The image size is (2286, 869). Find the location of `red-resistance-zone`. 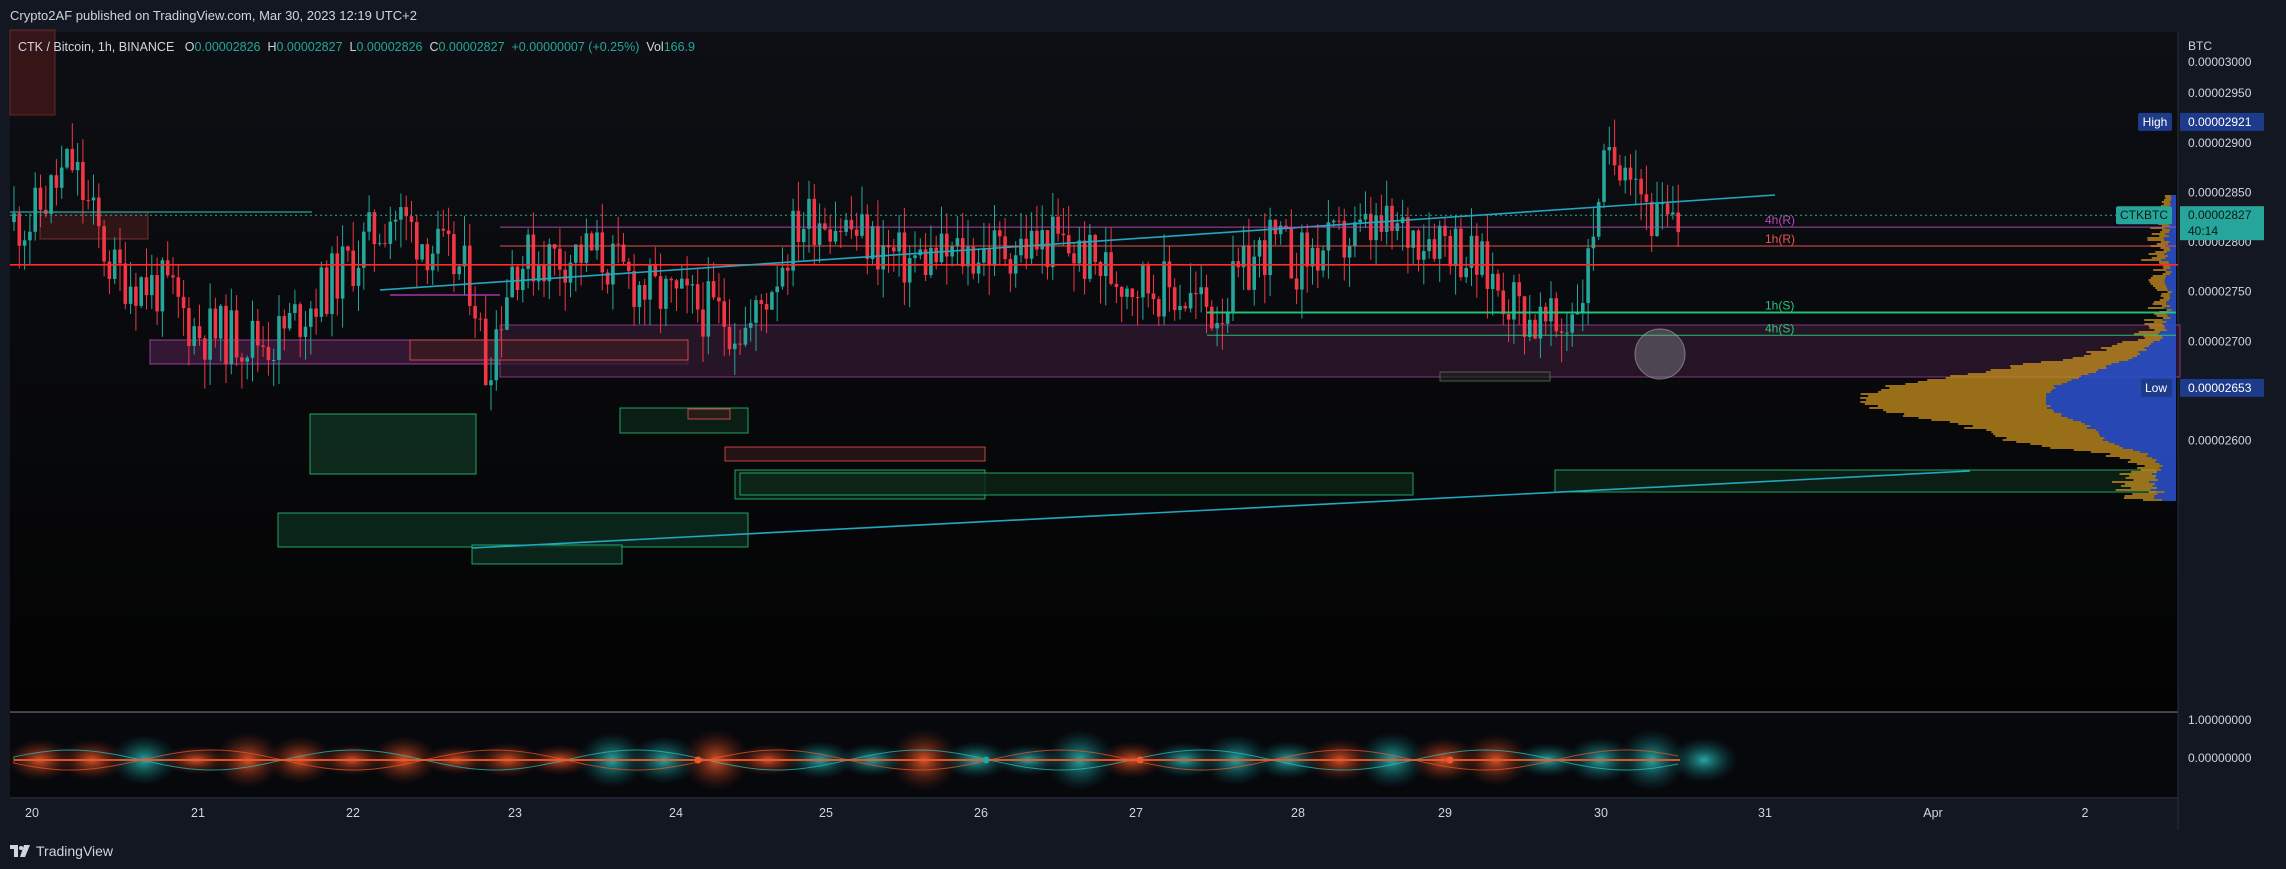

red-resistance-zone is located at coordinates (855, 454).